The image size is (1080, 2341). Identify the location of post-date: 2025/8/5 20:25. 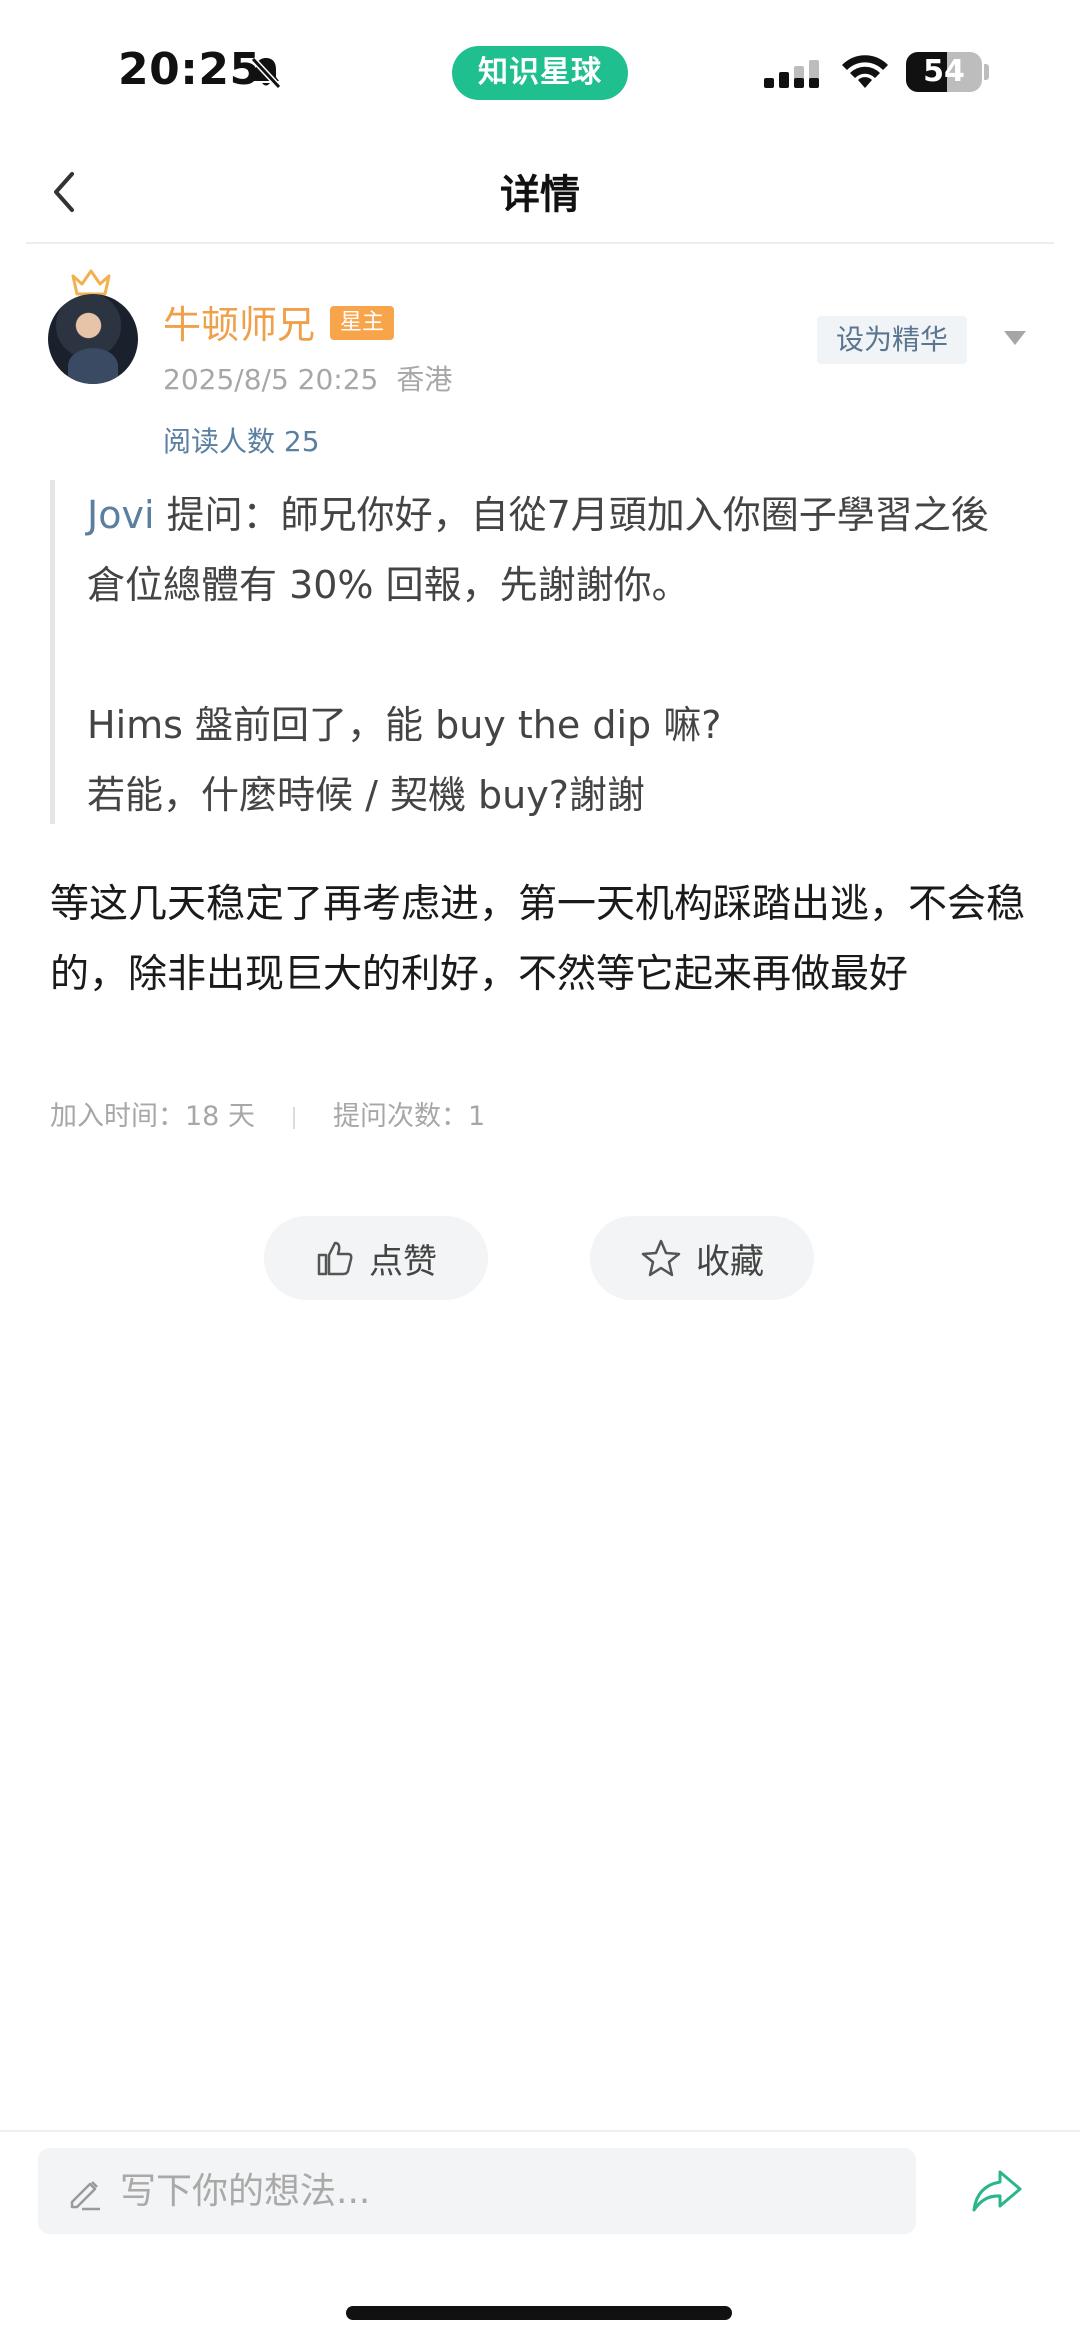
(271, 379).